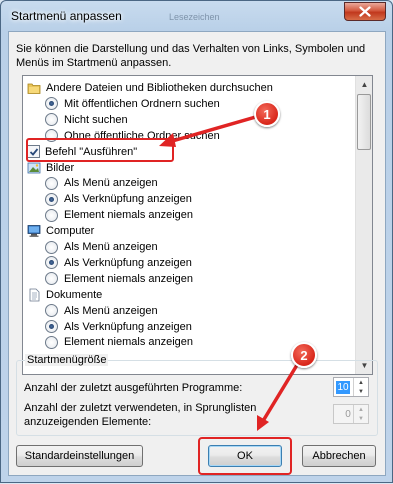 The height and width of the screenshot is (484, 393). I want to click on badge-1-number: 1, so click(267, 114).